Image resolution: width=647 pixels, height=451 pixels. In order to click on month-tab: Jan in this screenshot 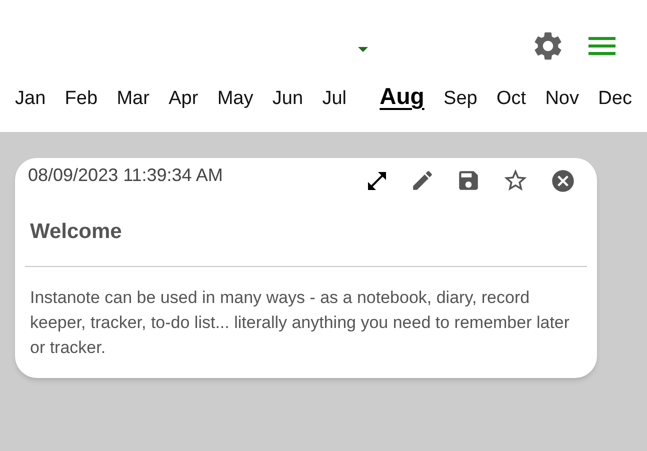, I will do `click(30, 99)`.